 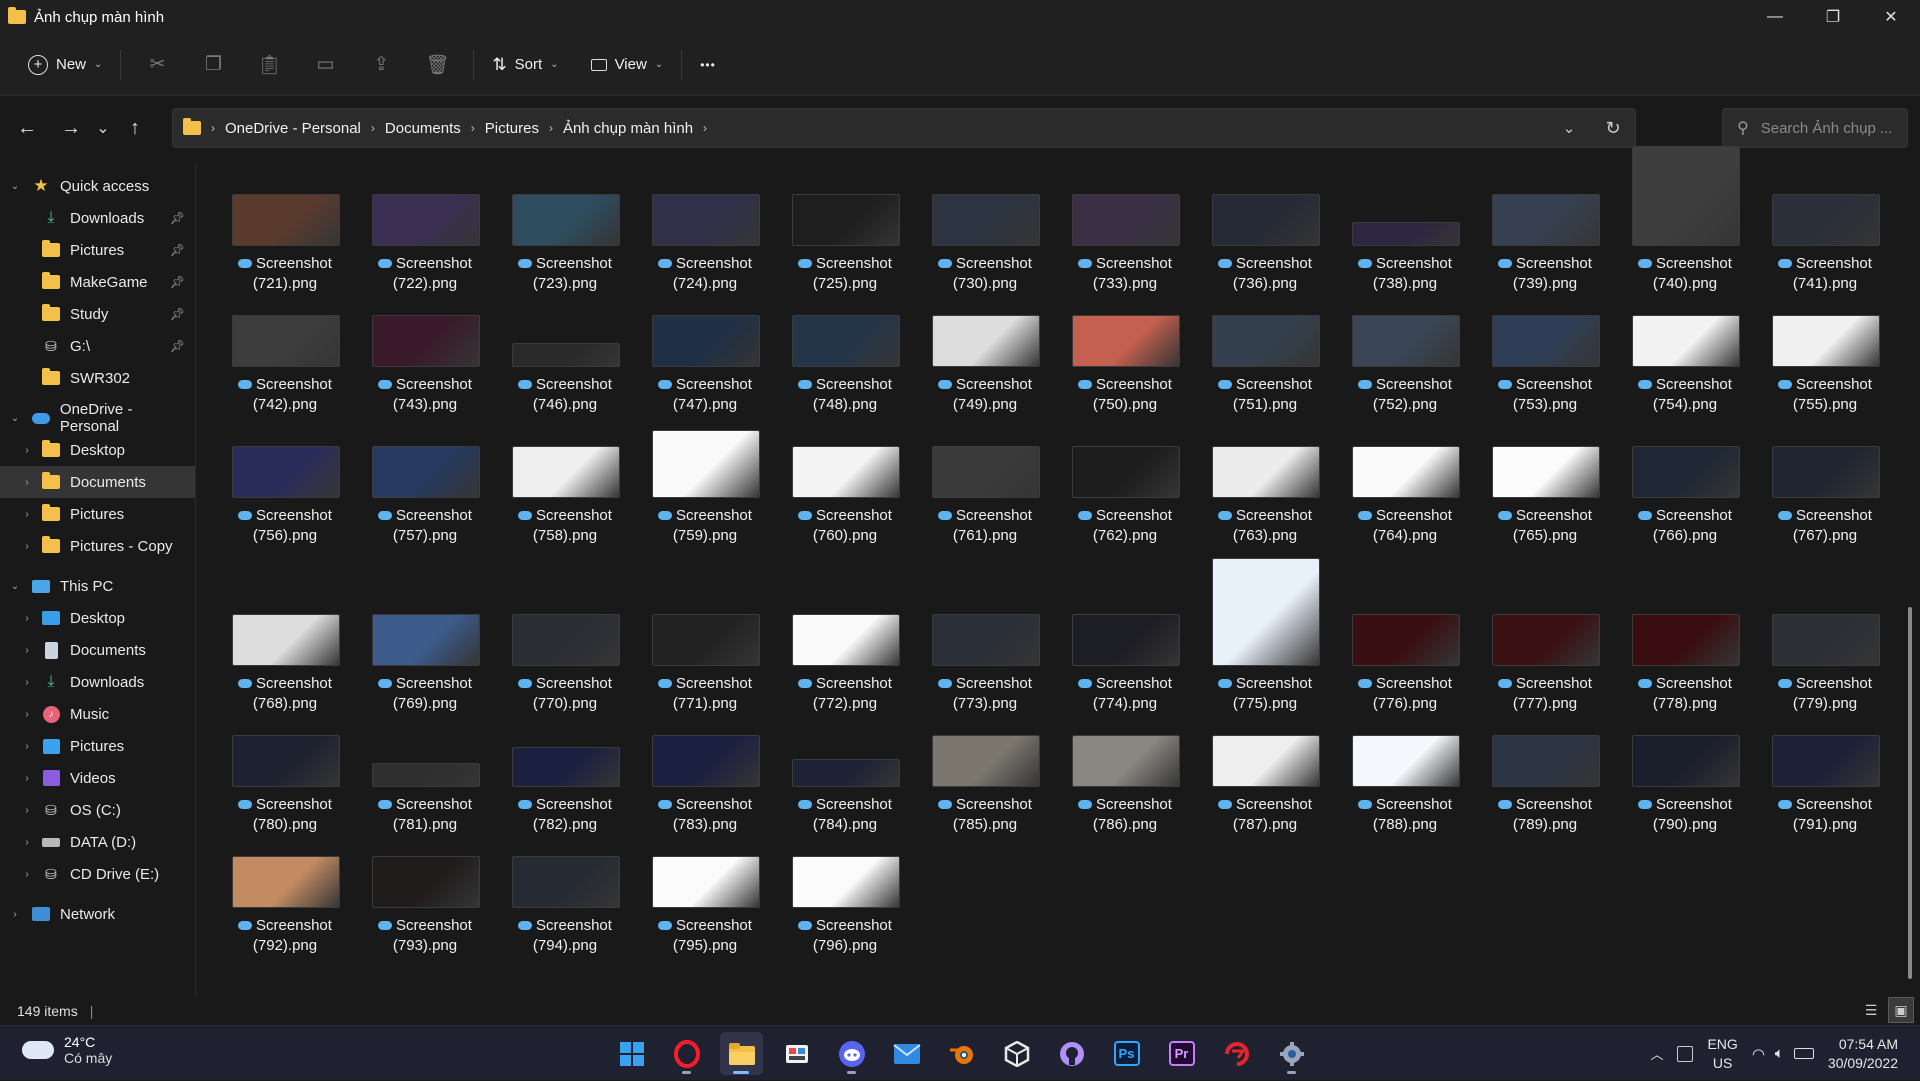 I want to click on file-item: Screenshot (792).png, so click(x=275, y=889).